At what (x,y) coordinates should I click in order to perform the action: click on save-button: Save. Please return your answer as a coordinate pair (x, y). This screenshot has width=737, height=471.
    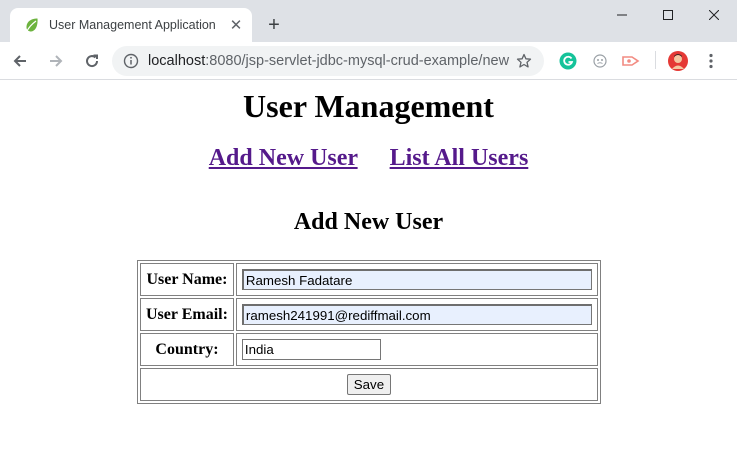
    Looking at the image, I should click on (369, 384).